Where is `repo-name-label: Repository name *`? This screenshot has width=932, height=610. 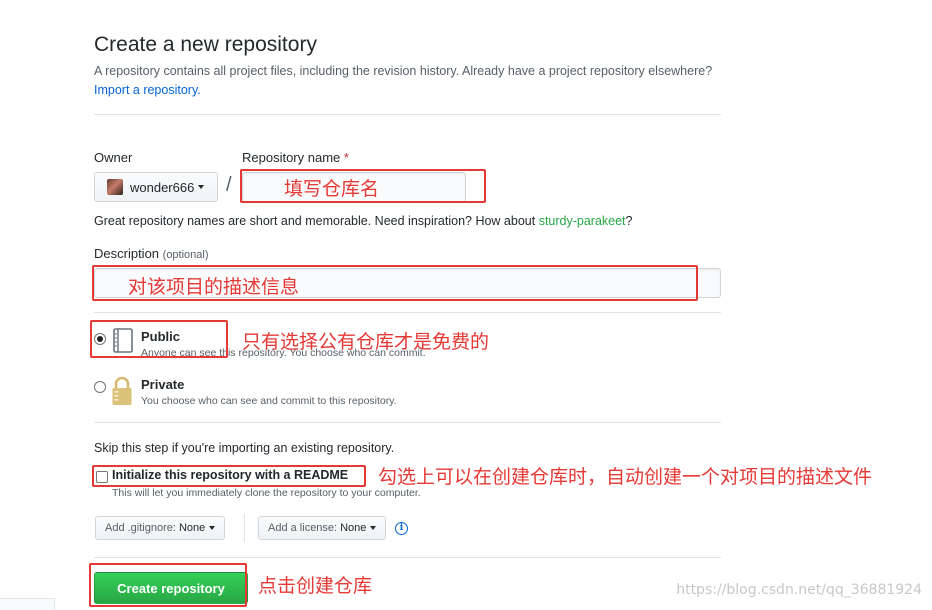
repo-name-label: Repository name * is located at coordinates (295, 157).